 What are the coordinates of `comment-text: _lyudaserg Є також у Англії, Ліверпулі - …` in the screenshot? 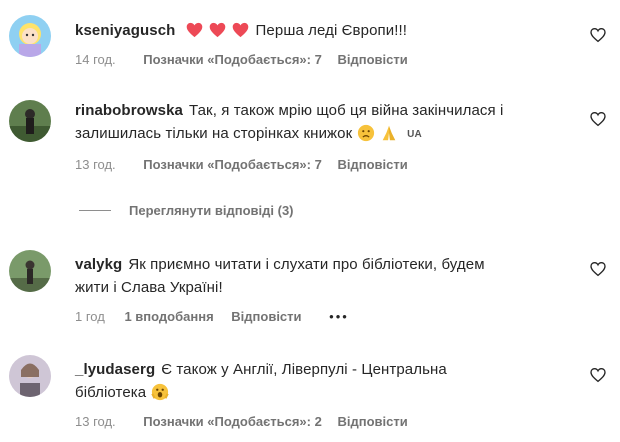 It's located at (320, 383).